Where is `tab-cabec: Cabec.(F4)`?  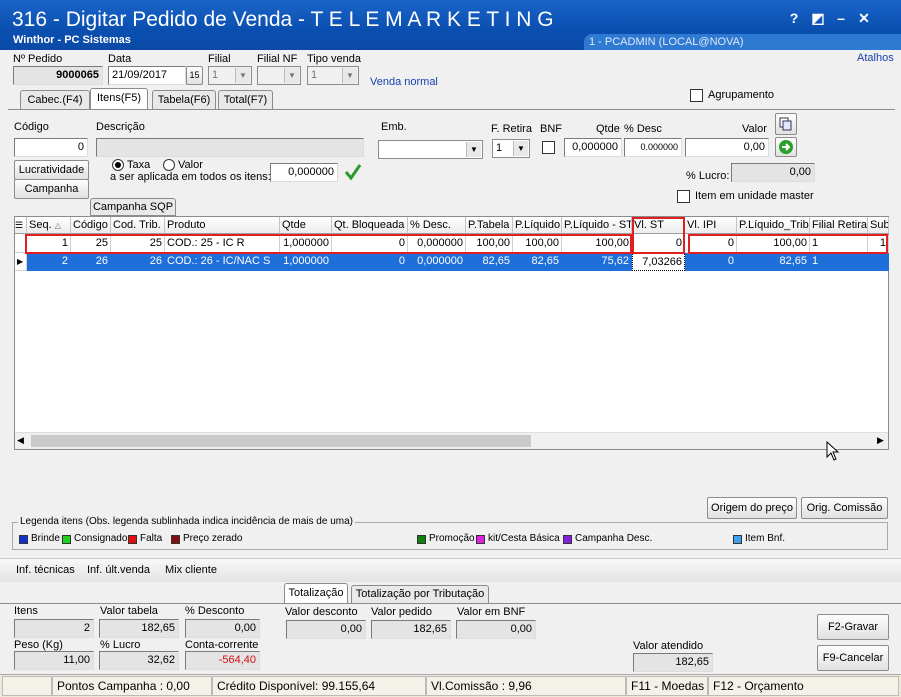
tab-cabec: Cabec.(F4) is located at coordinates (55, 100).